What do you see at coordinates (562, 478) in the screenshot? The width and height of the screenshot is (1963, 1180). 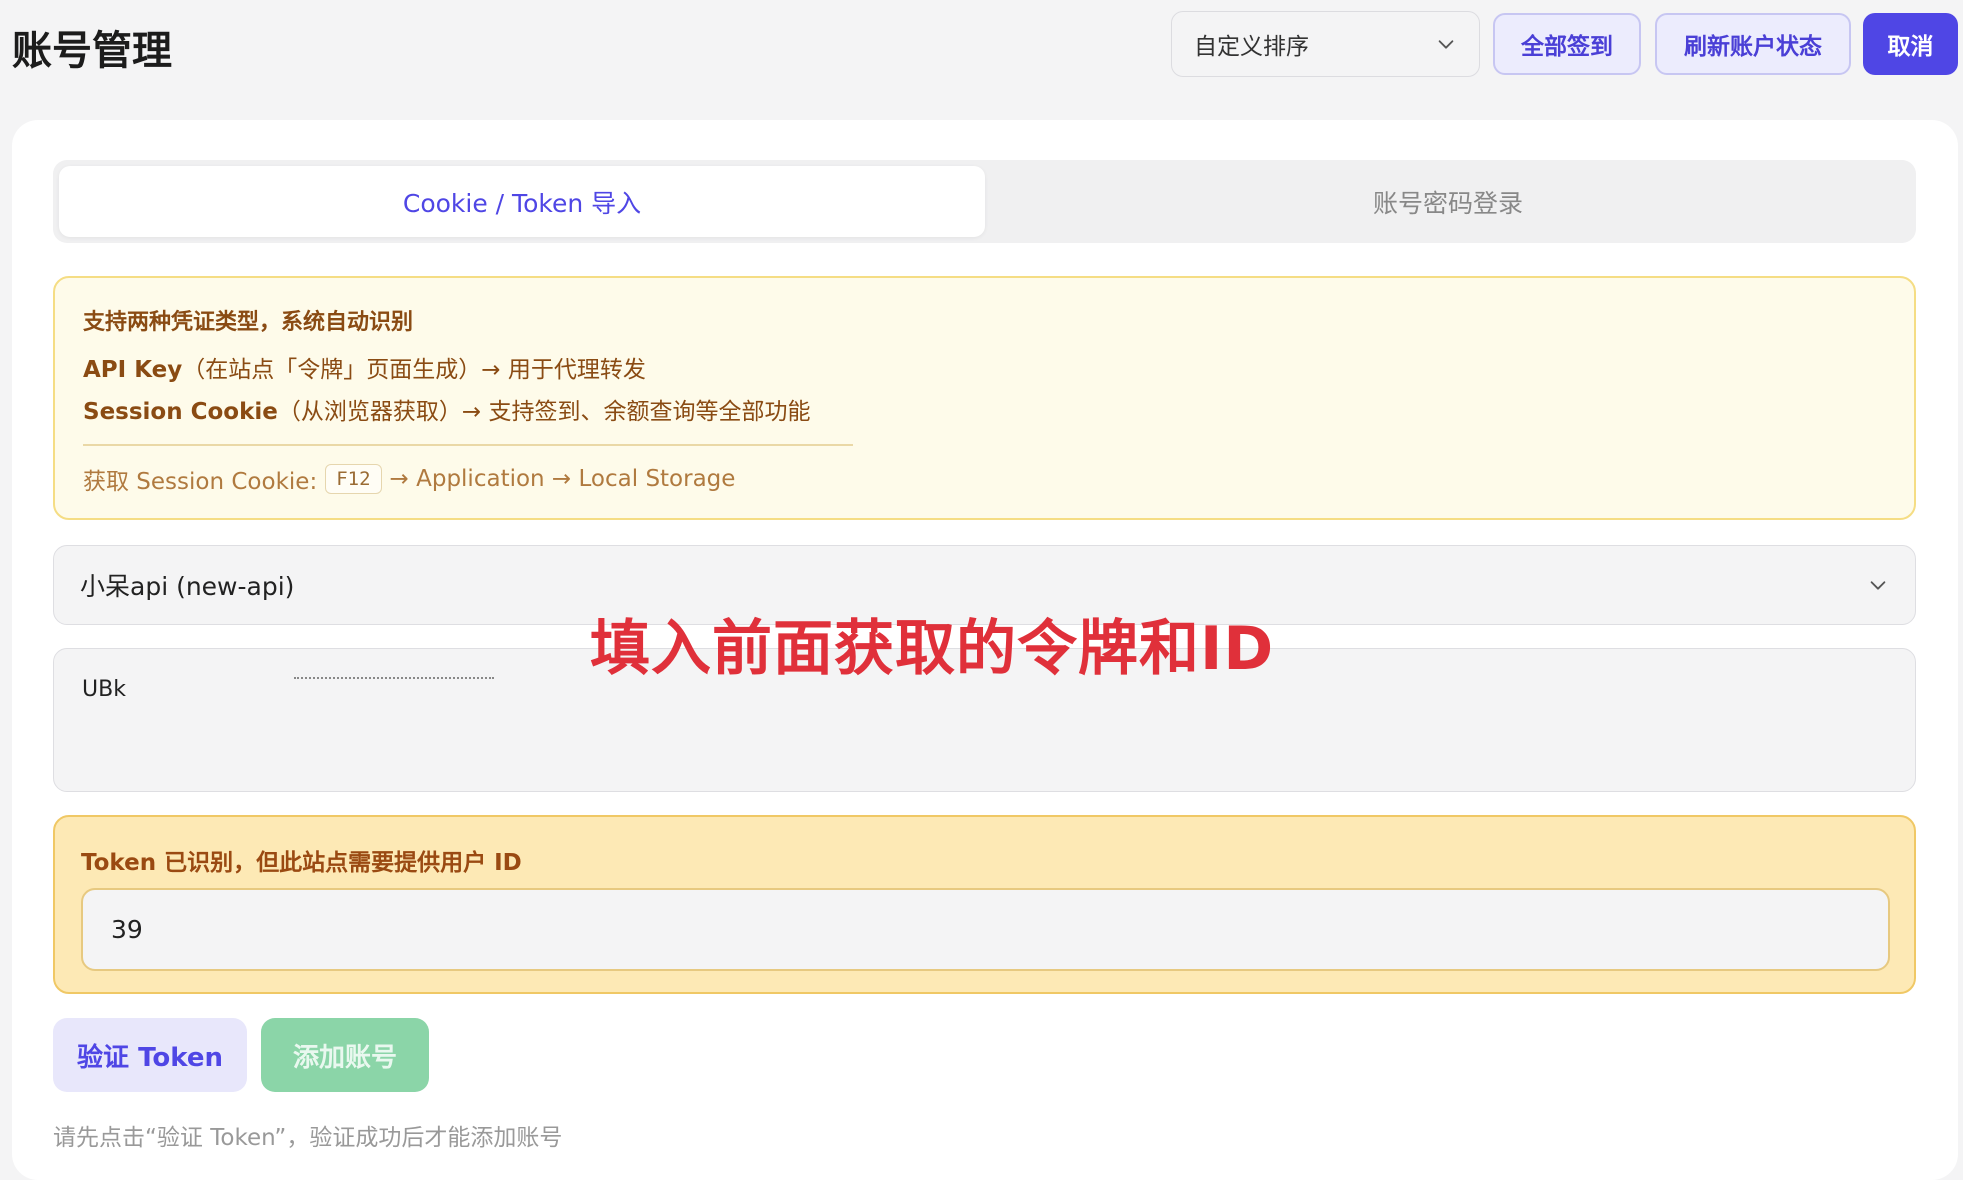 I see `notice-hint-suffix: → Application → Local Storage` at bounding box center [562, 478].